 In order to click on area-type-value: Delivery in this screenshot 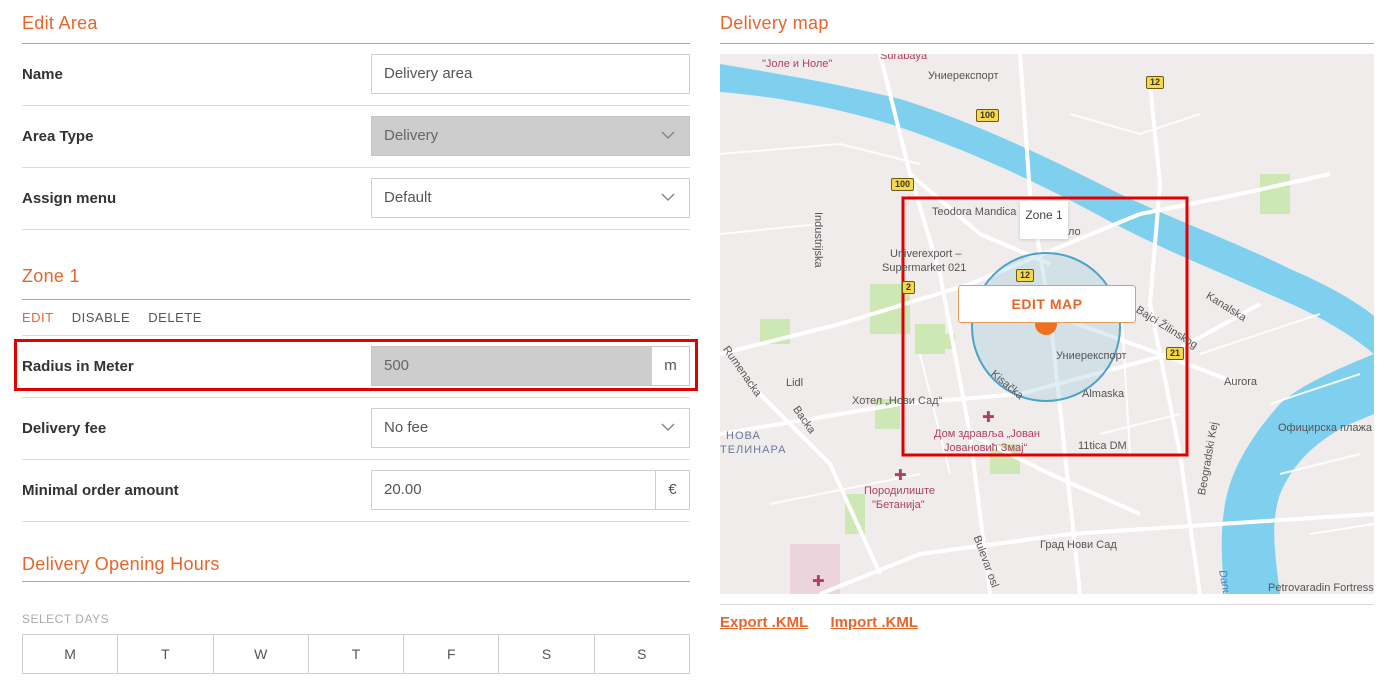, I will do `click(411, 135)`.